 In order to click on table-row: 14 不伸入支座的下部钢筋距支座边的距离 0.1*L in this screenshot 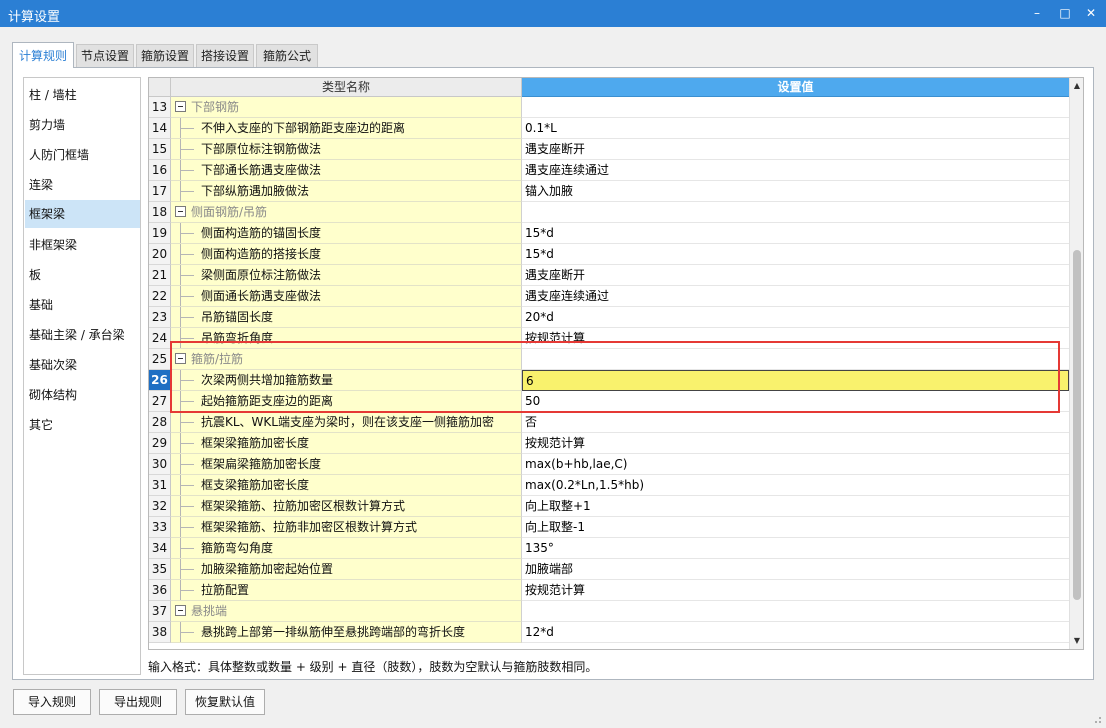, I will do `click(609, 128)`.